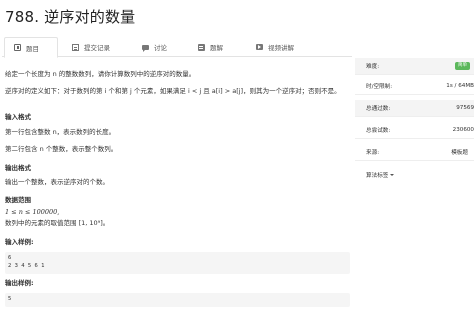 This screenshot has width=474, height=312. Describe the element at coordinates (414, 152) in the screenshot. I see `source-row: 来源: 模板题` at that location.